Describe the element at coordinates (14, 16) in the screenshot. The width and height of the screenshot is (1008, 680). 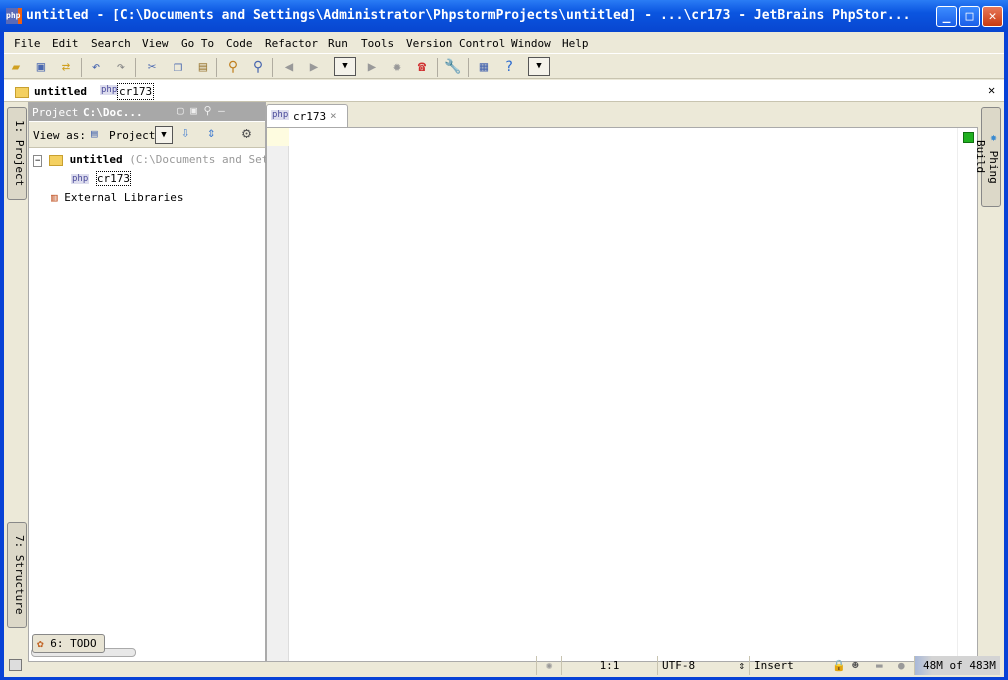
I see `phpstorm-app-icon: php` at that location.